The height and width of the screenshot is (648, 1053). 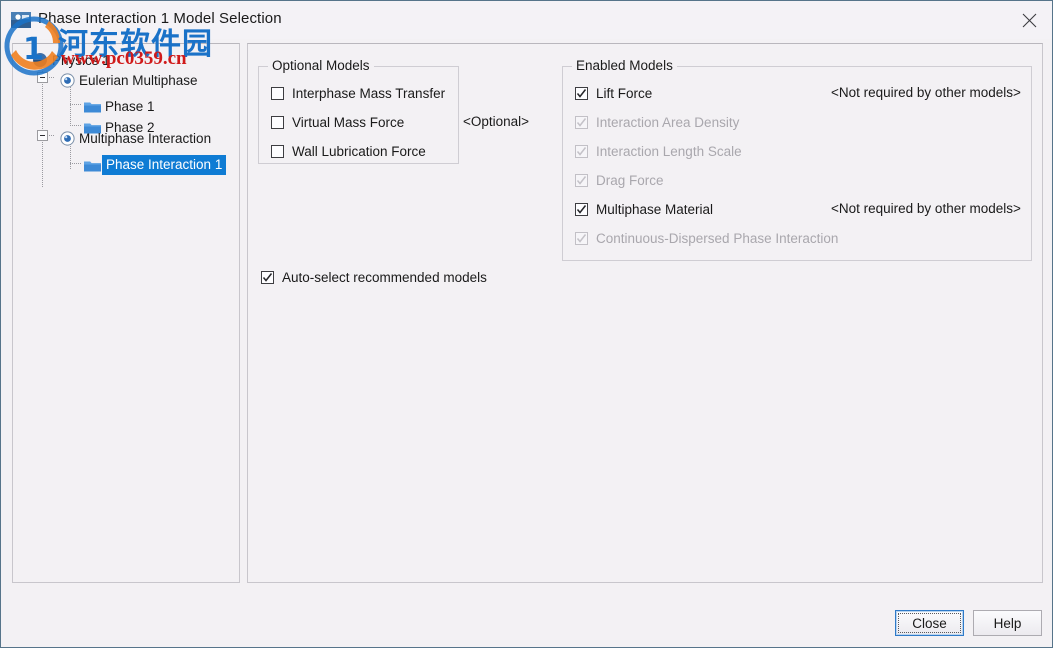 I want to click on tree-expander-multiphase-interaction, so click(x=42, y=135).